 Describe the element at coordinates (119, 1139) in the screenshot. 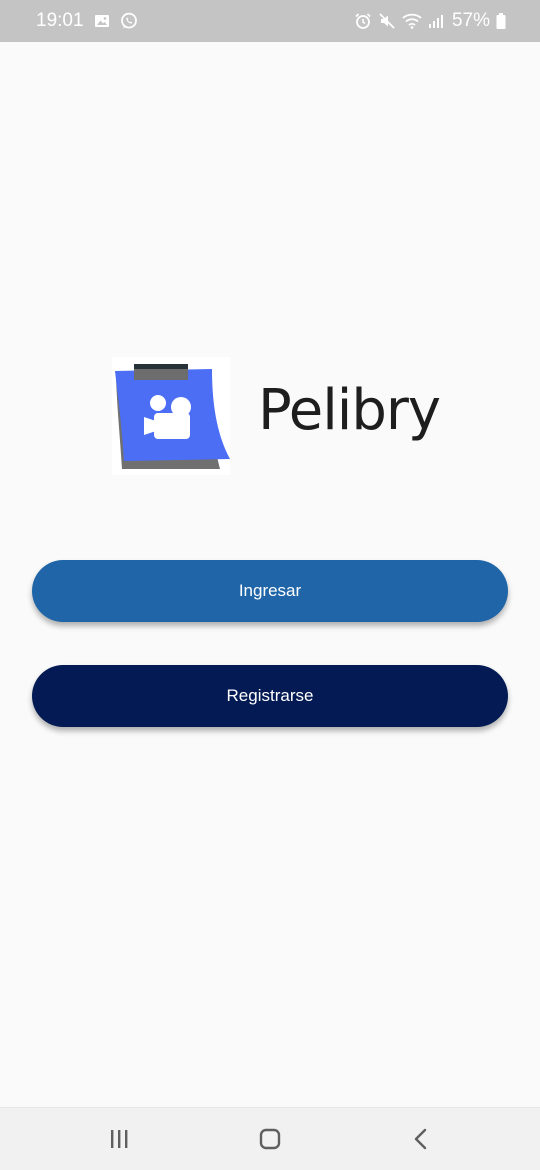

I see `recent-apps-icon` at that location.